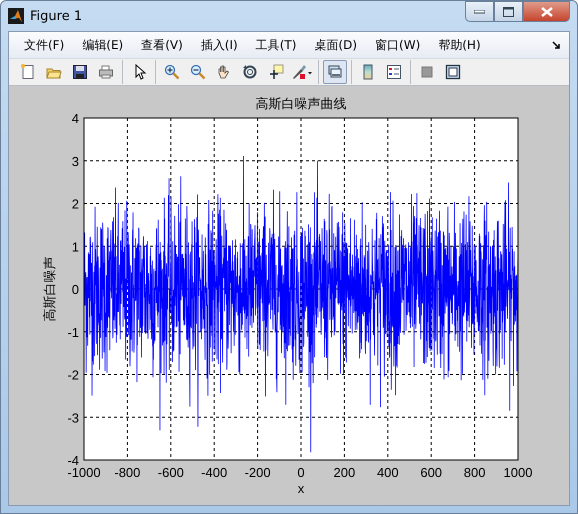 This screenshot has height=514, width=578. I want to click on y-tick-label: 2, so click(75, 204).